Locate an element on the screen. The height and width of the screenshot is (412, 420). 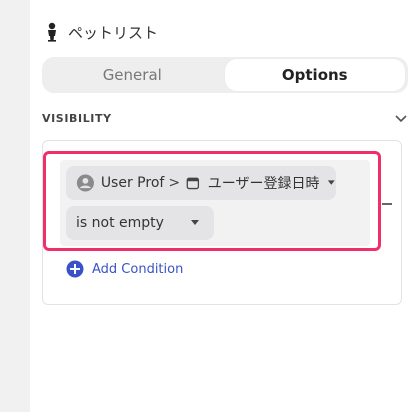
remove-condition-dash is located at coordinates (387, 204).